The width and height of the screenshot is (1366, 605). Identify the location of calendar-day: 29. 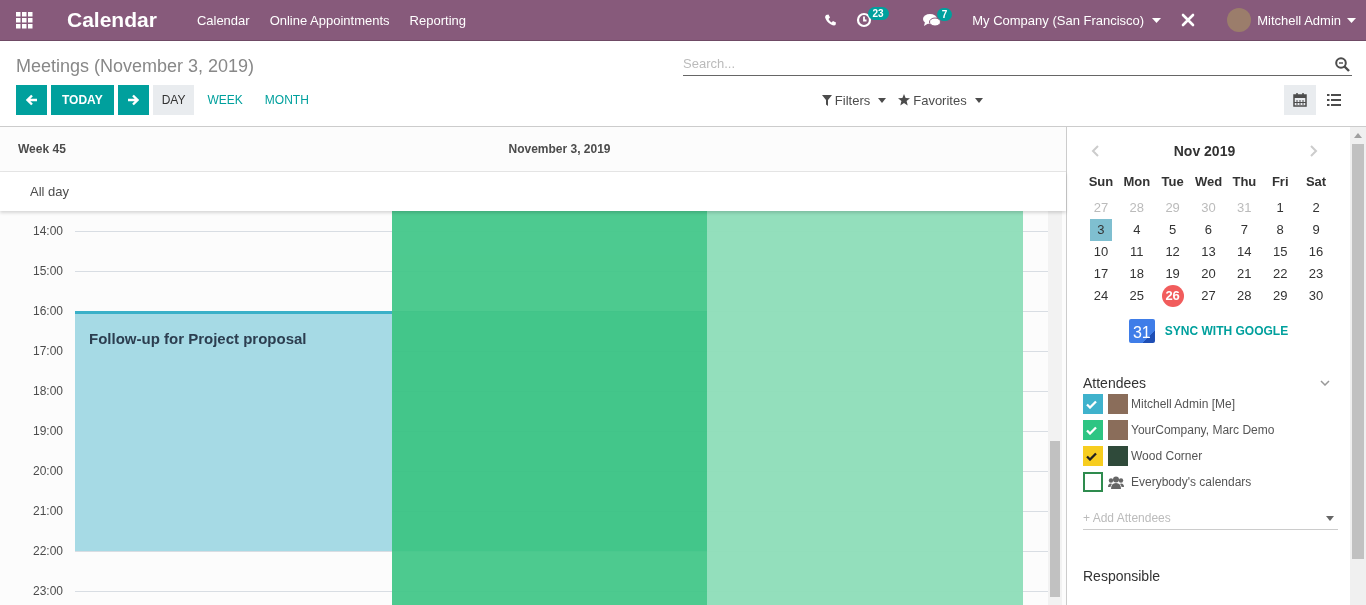
(1280, 296).